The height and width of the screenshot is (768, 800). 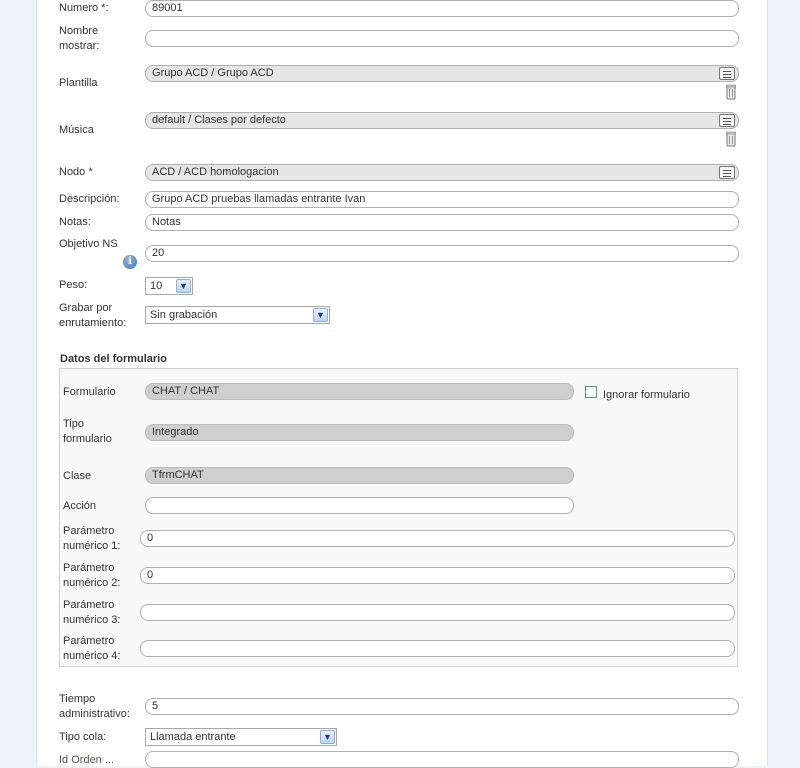 I want to click on grabar-select: Sin grabación ▼, so click(x=237, y=315).